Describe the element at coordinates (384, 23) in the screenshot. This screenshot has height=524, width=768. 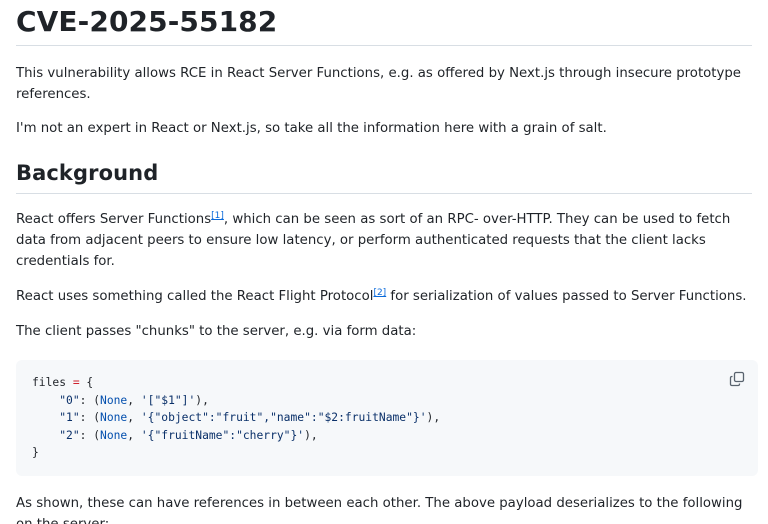
I see `page-title: CVE-2025-55182` at that location.